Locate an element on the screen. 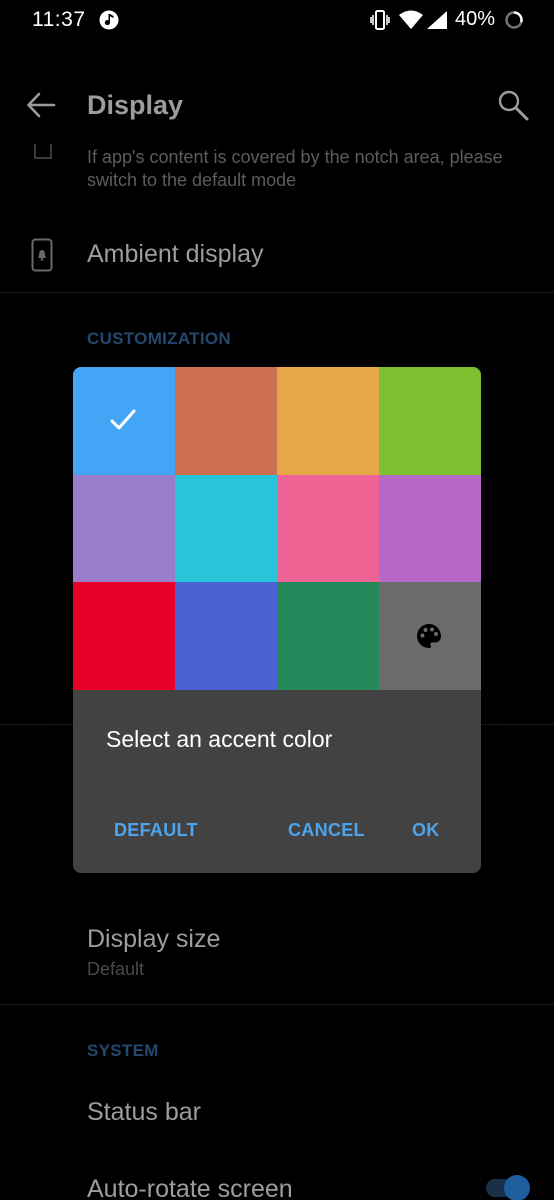 Image resolution: width=554 pixels, height=1200 pixels. status-bar-item: Status bar is located at coordinates (144, 1112).